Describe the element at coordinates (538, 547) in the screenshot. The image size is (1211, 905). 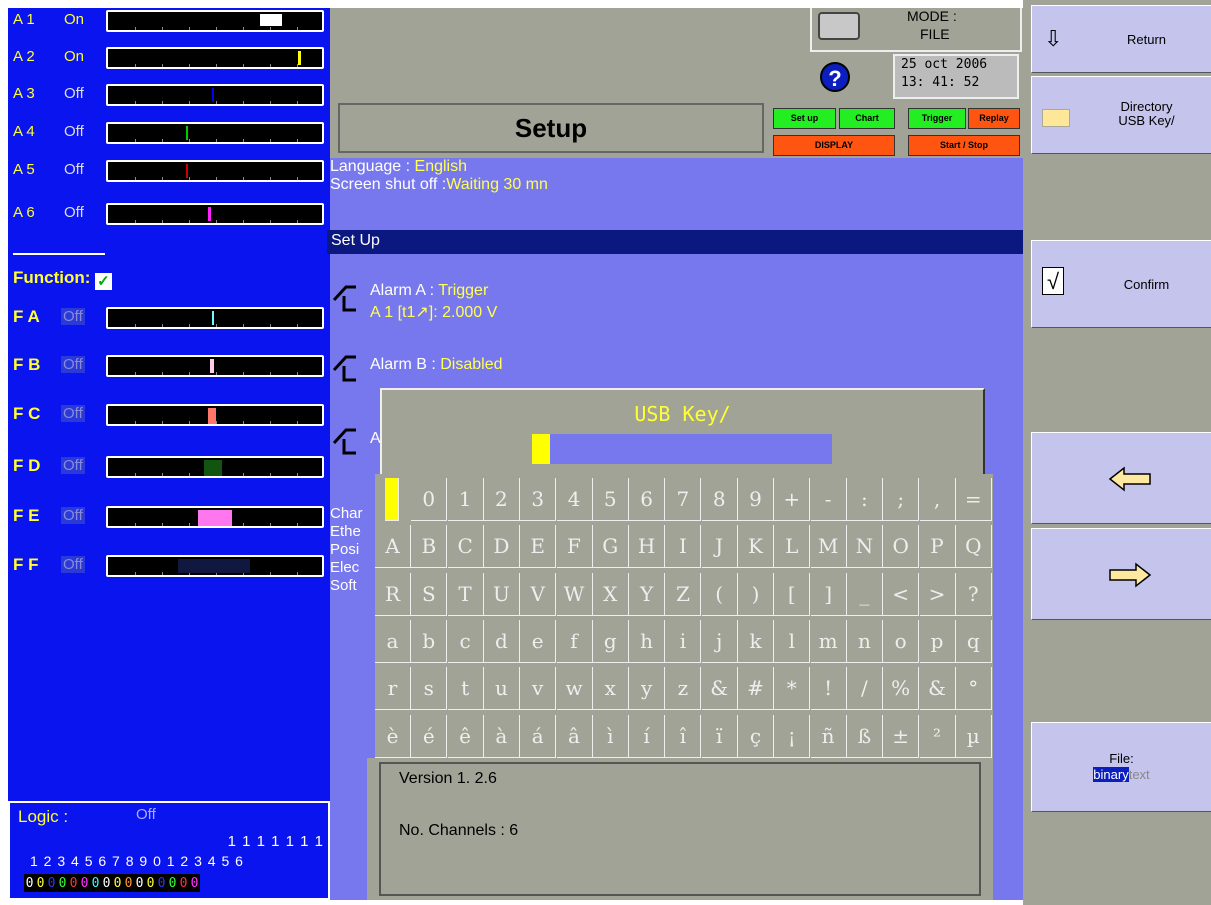
I see `keyboard-key: E` at that location.